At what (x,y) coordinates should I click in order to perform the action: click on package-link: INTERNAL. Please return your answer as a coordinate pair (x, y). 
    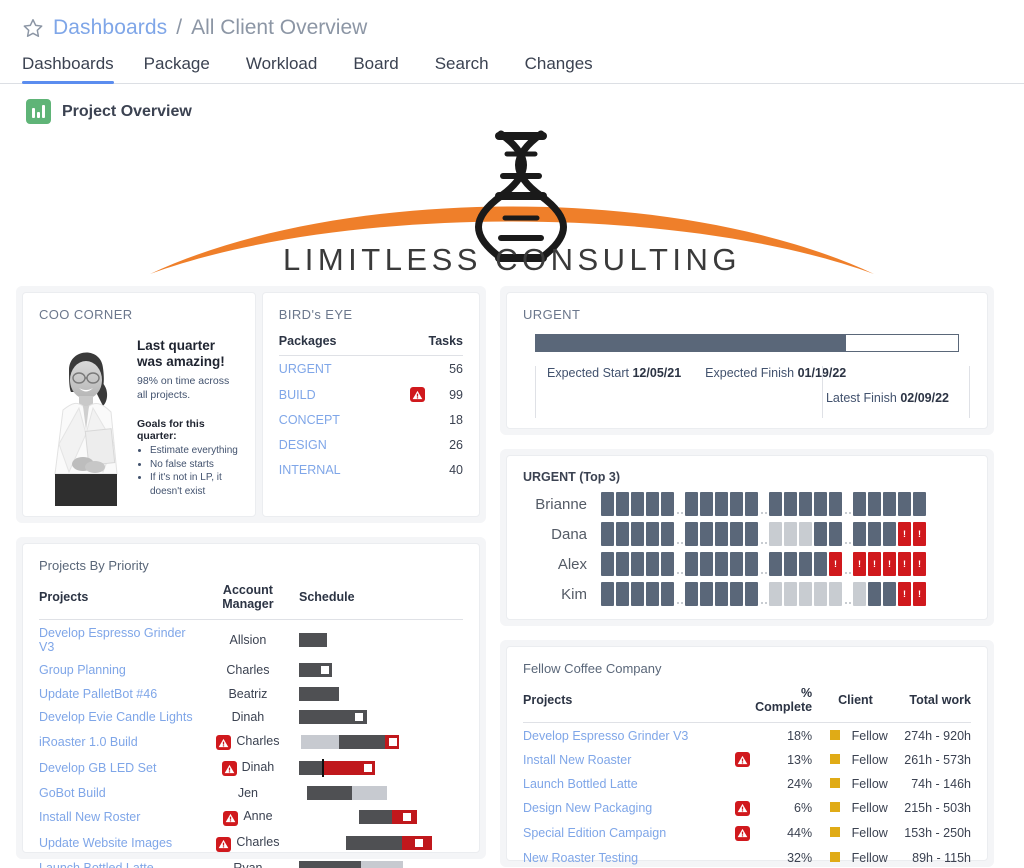
    Looking at the image, I should click on (342, 470).